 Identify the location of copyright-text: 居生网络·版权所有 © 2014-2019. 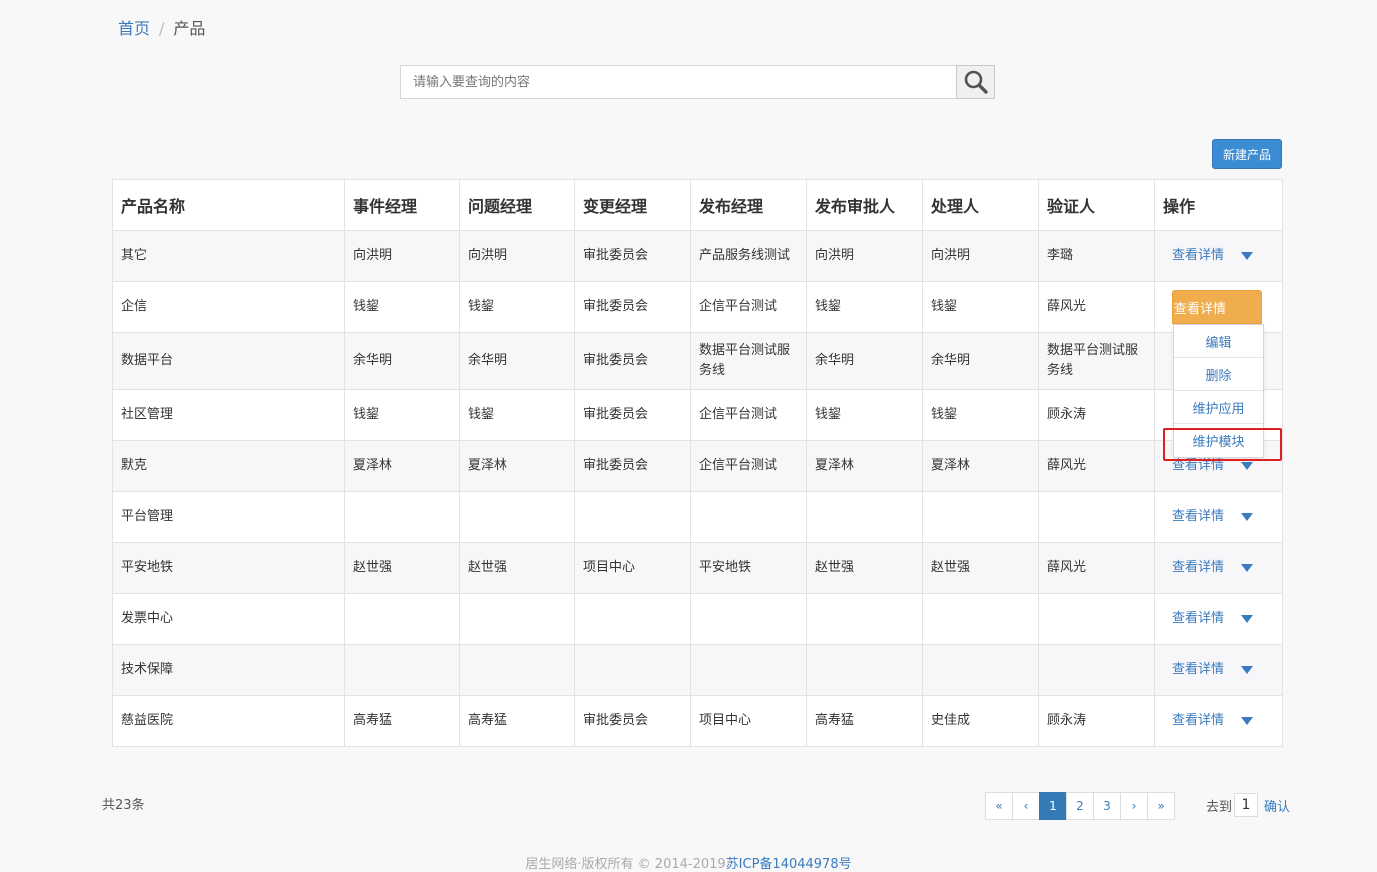
(625, 864).